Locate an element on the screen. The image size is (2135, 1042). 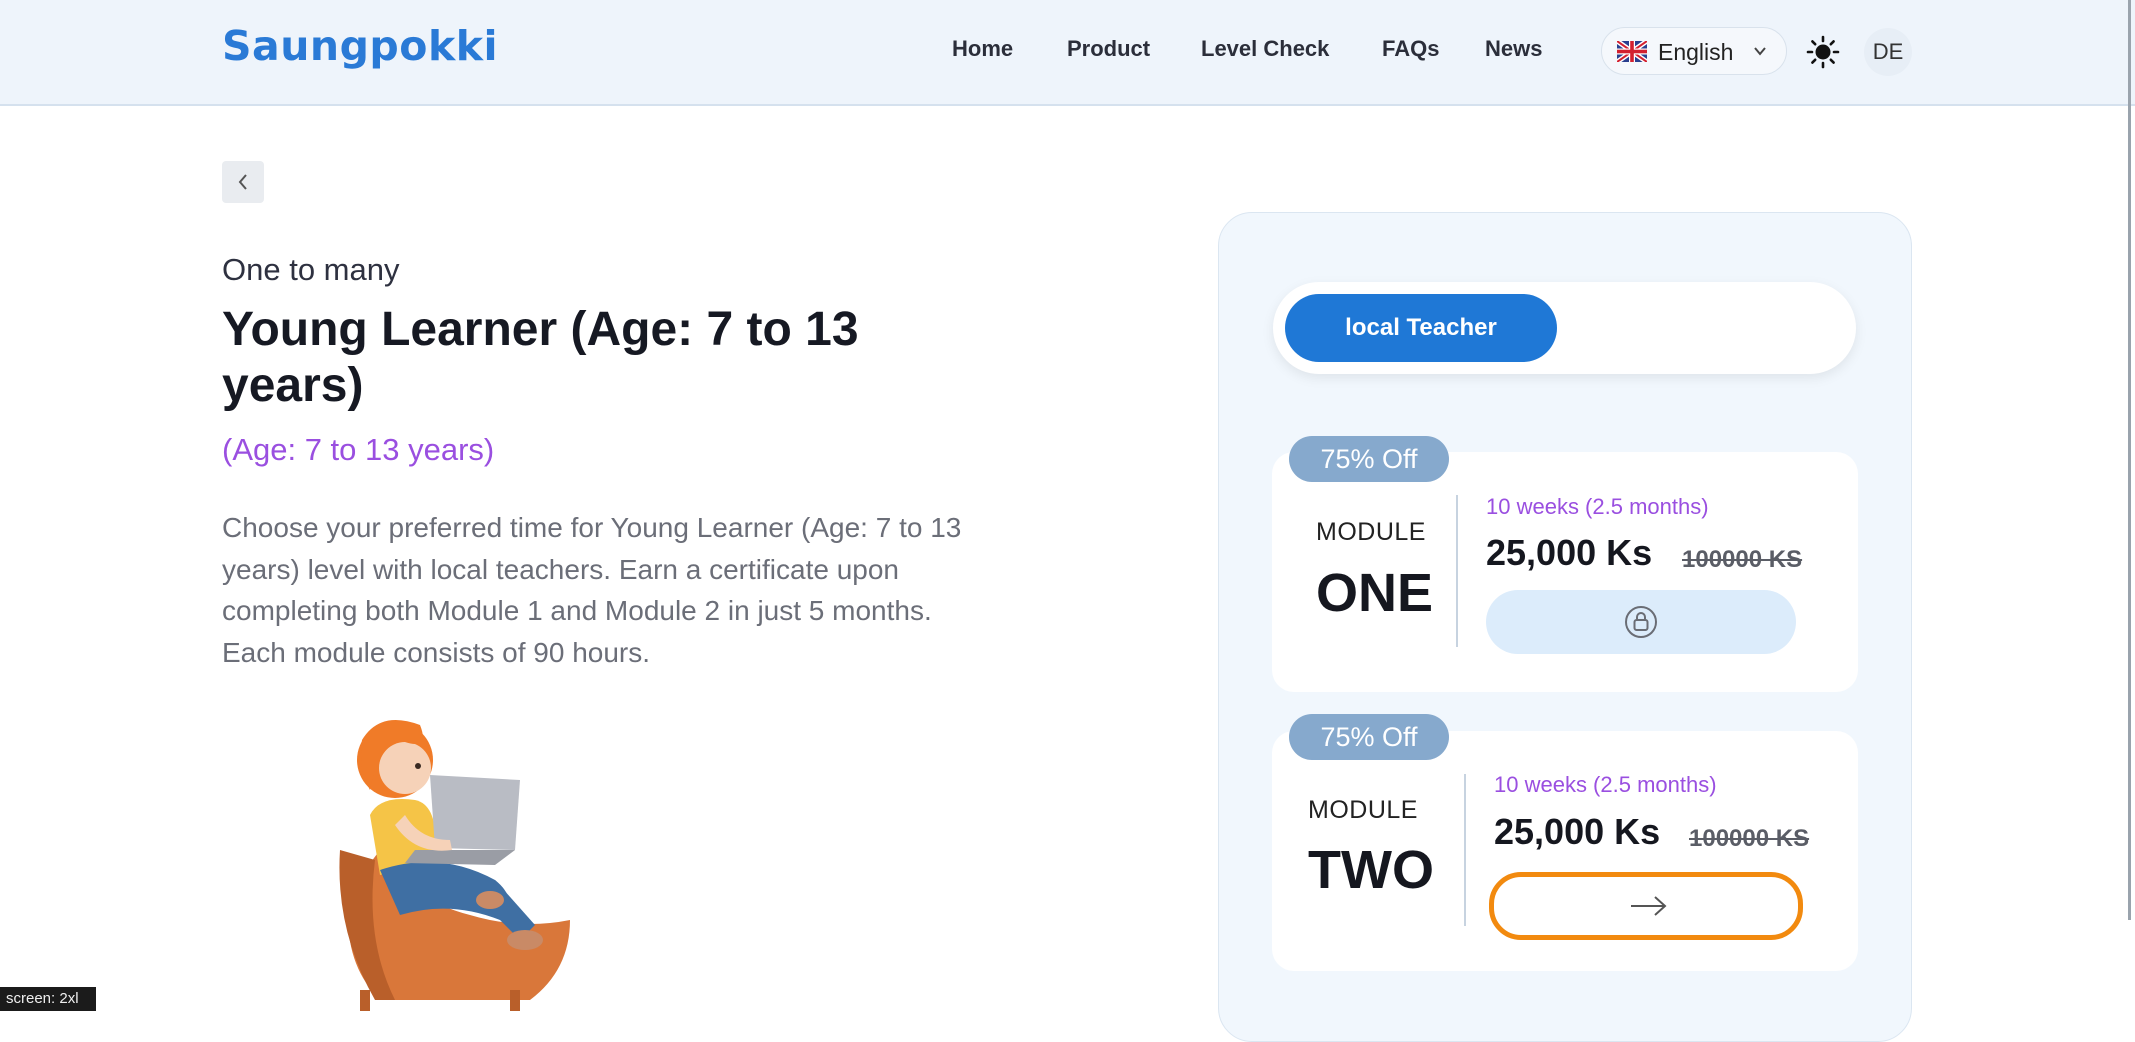
language-selector: English is located at coordinates (1694, 51).